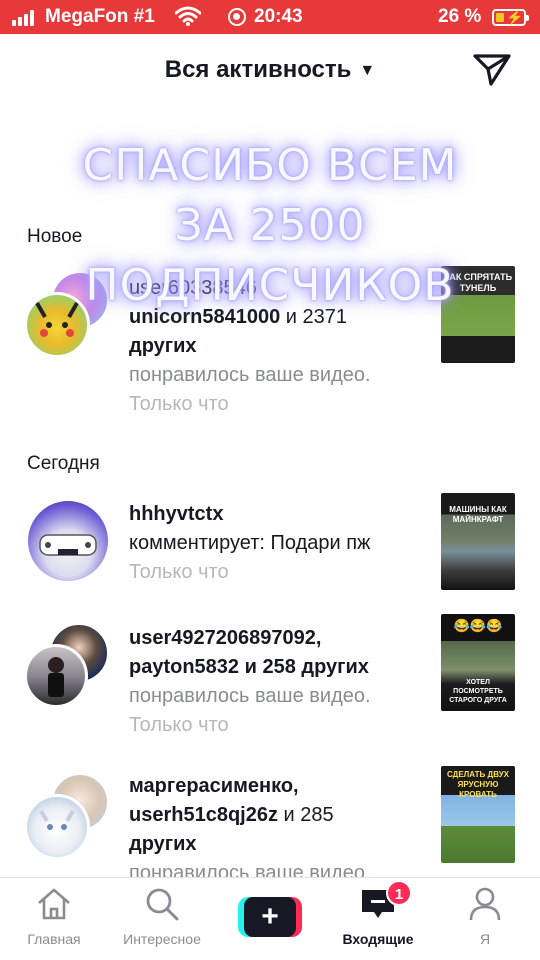 The width and height of the screenshot is (540, 960). Describe the element at coordinates (478, 784) in the screenshot. I see `thumbnail-caption: СДЕЛАТЬ ДВУХ ЯРУСНУЮ КРОВАТЬ` at that location.